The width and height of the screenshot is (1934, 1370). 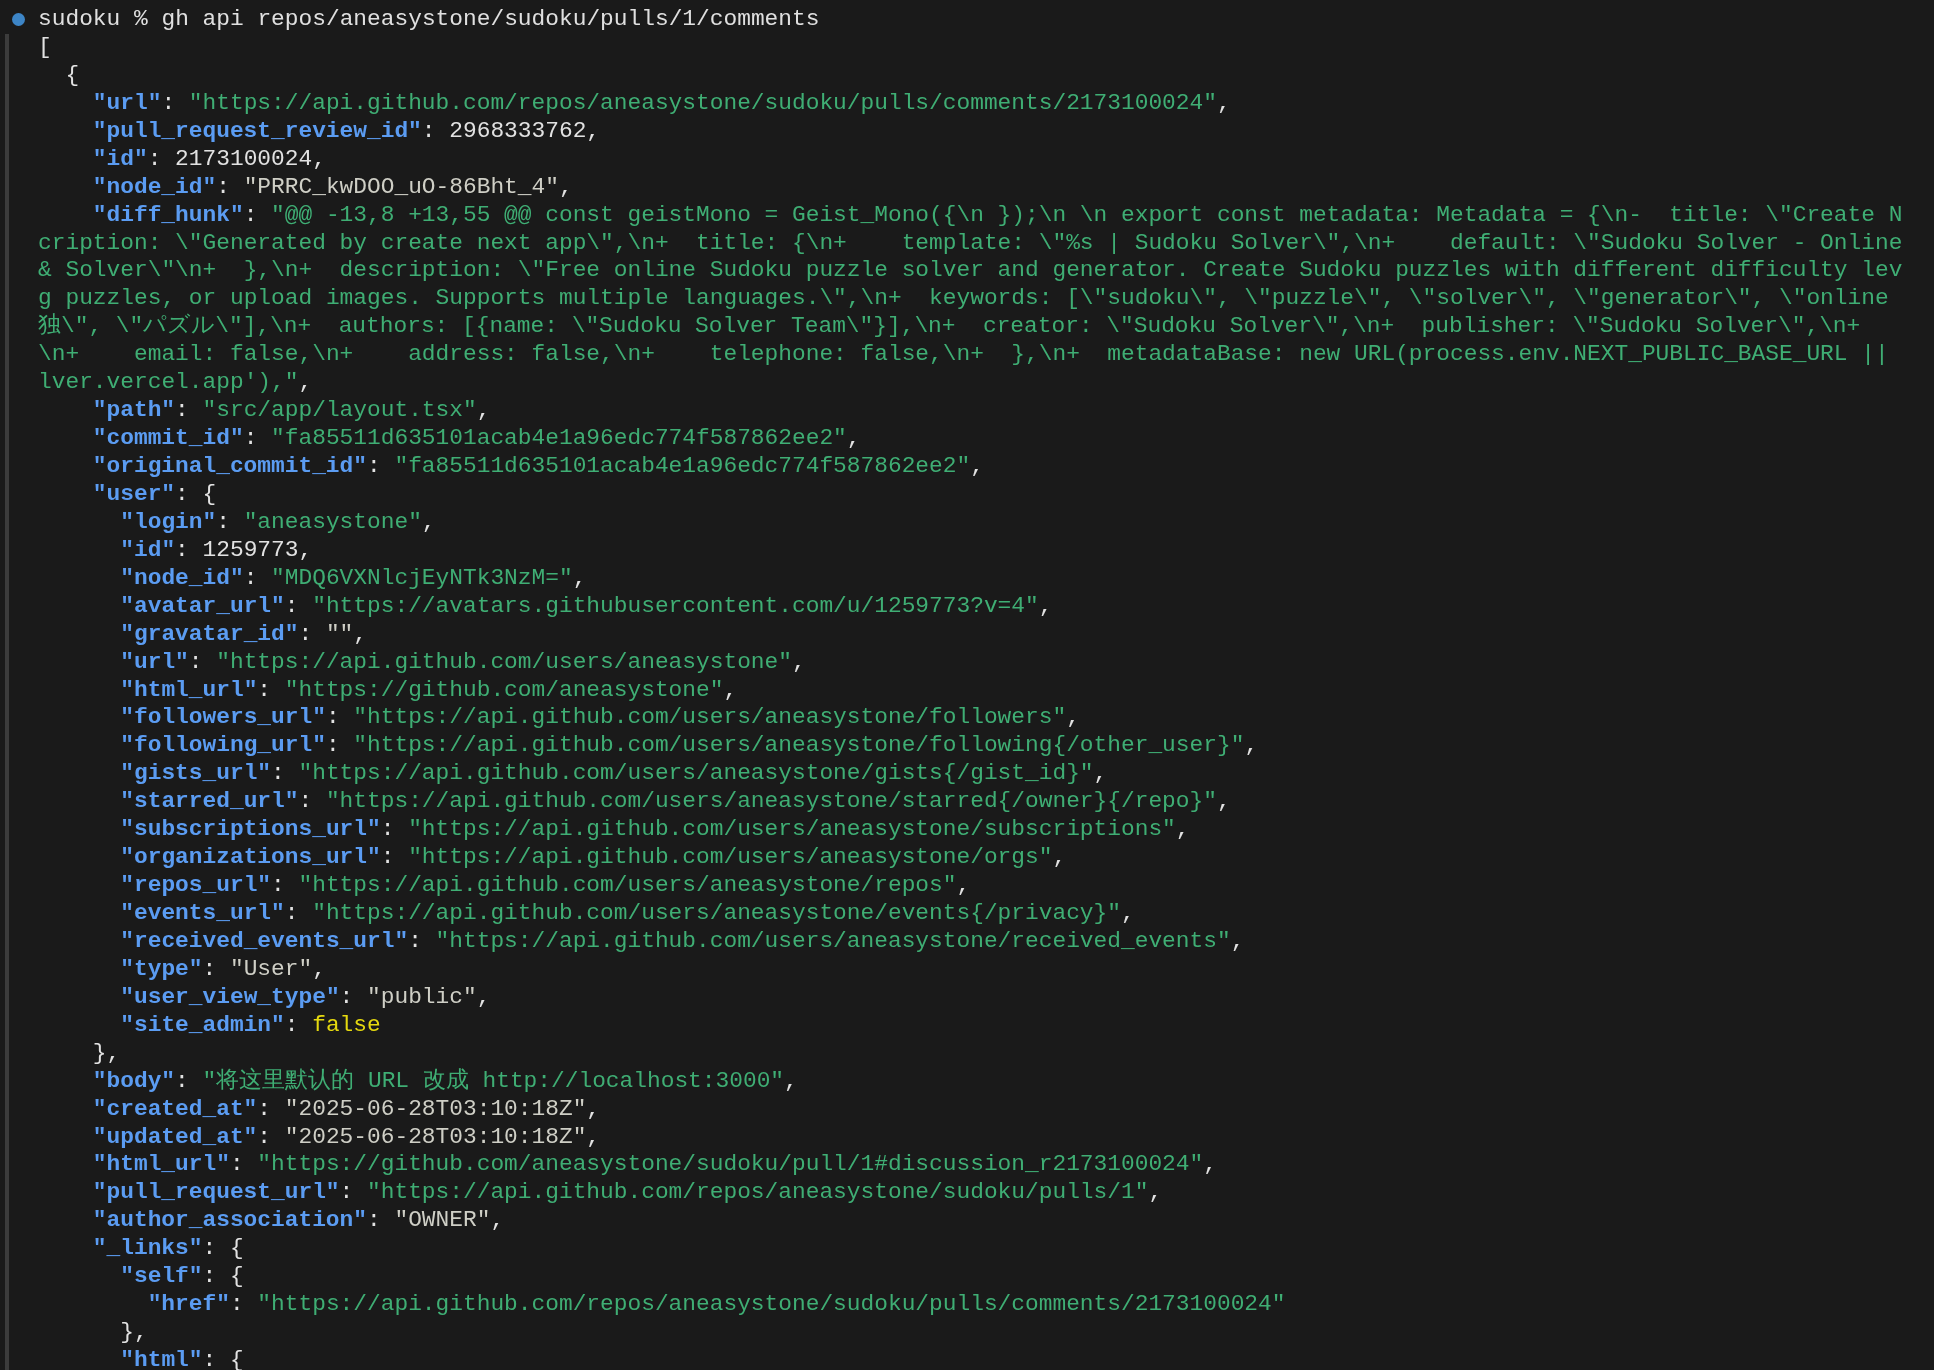 What do you see at coordinates (223, 969) in the screenshot?
I see `code-line: "type": "User",` at bounding box center [223, 969].